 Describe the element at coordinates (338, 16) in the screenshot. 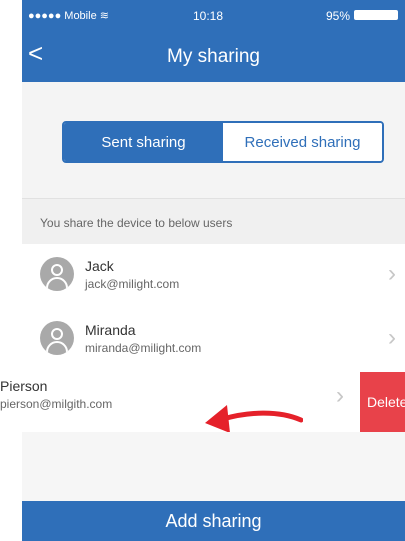

I see `battery-percent: 95%` at that location.